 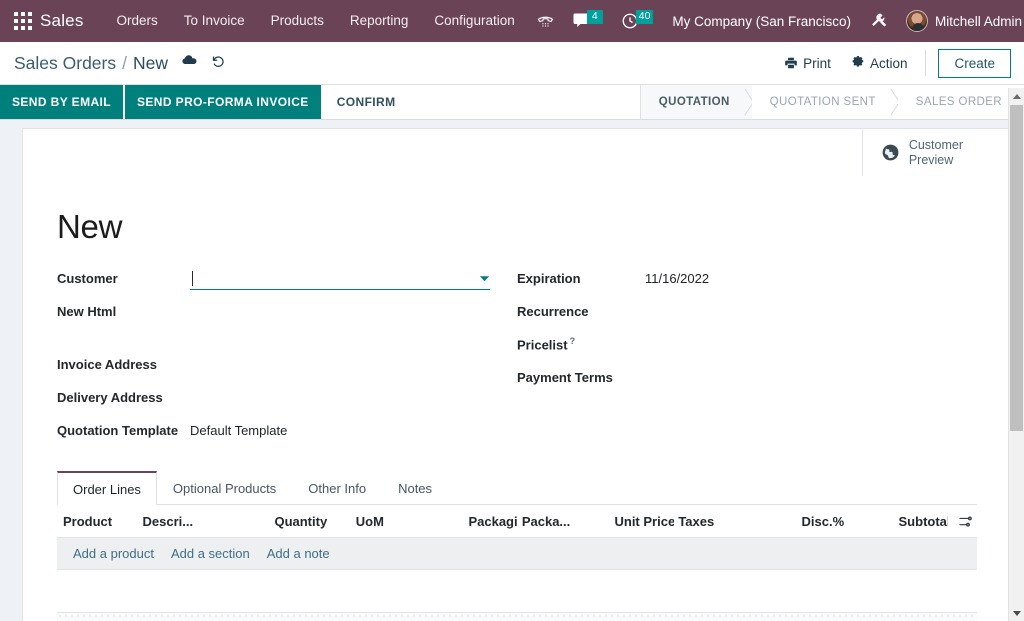 What do you see at coordinates (565, 377) in the screenshot?
I see `label-payment-terms: Payment Terms` at bounding box center [565, 377].